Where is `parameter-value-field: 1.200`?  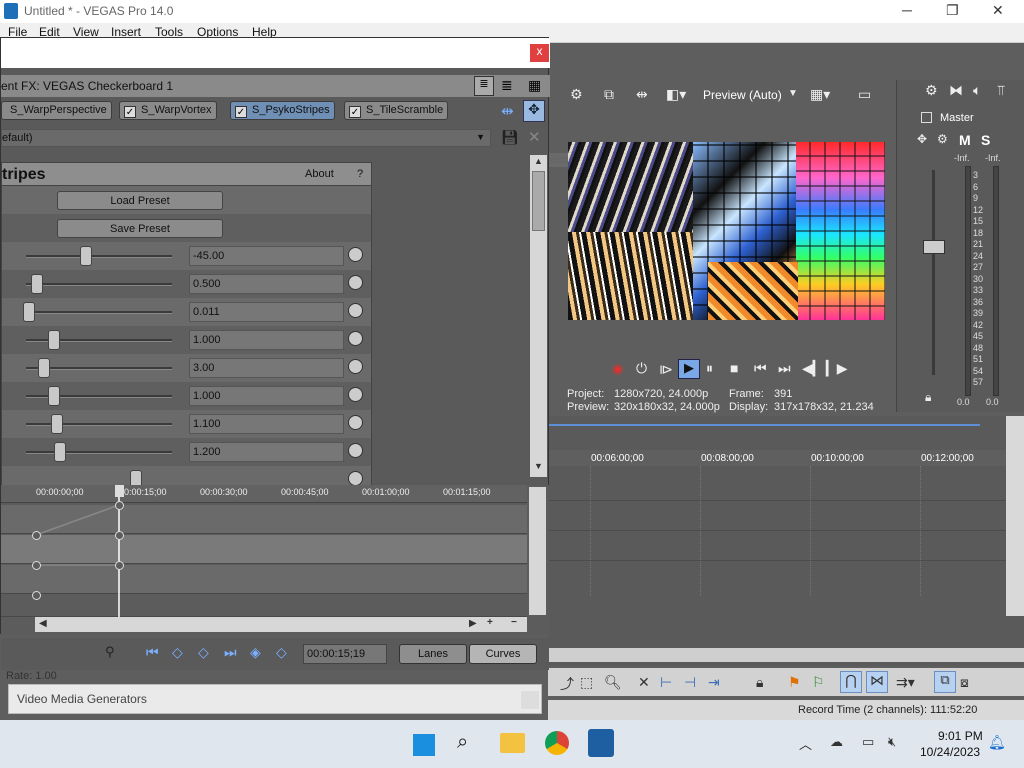 parameter-value-field: 1.200 is located at coordinates (266, 452).